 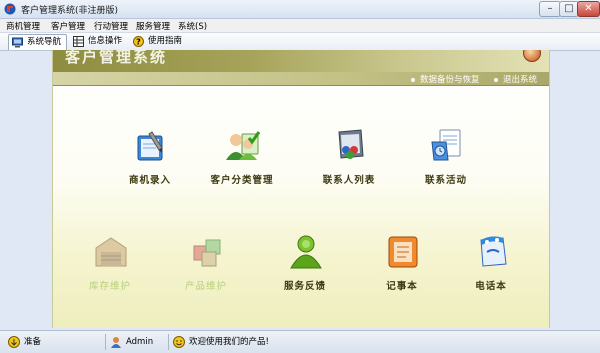 What do you see at coordinates (301, 61) in the screenshot?
I see `banner: 客户管理系统` at bounding box center [301, 61].